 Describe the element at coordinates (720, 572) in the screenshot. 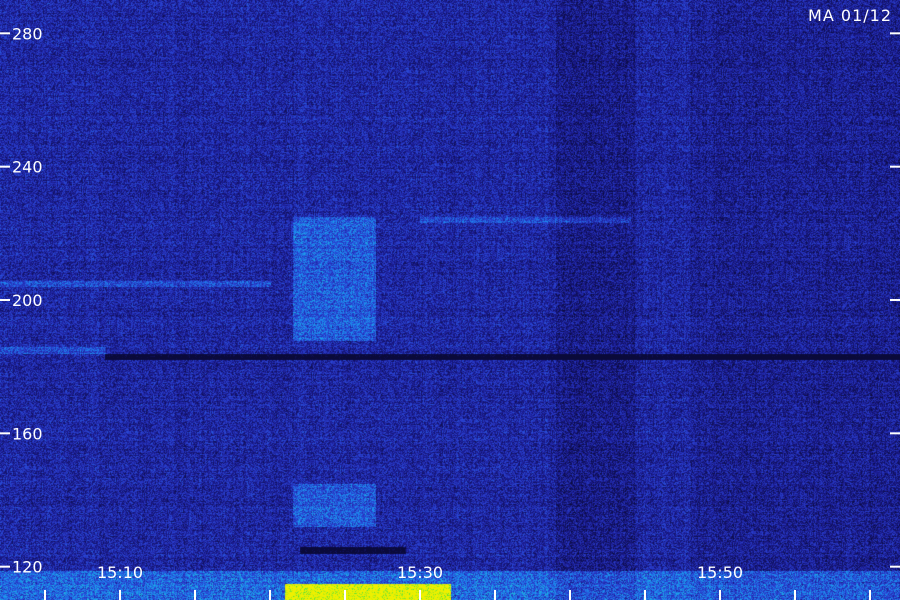

I see `x-tick-label-15-50: 15:50` at that location.